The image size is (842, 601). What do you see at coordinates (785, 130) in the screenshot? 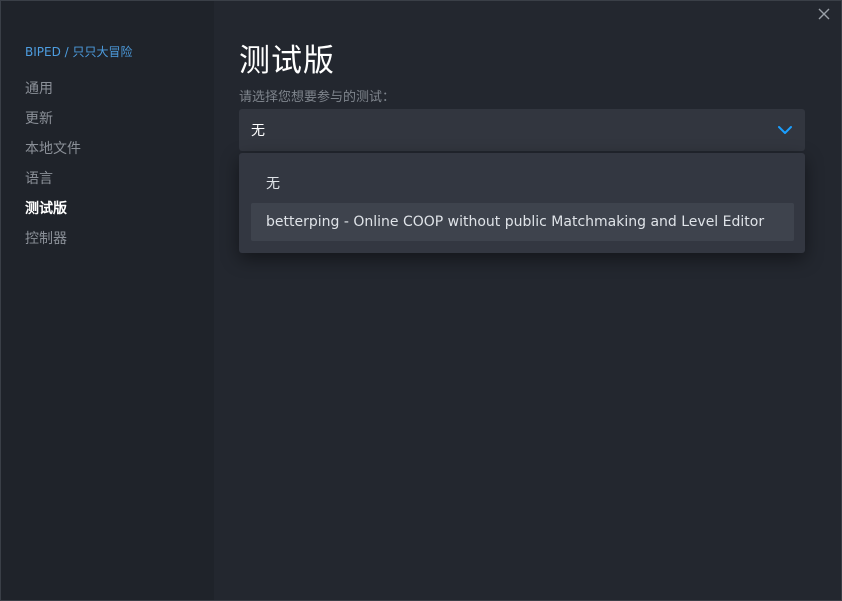
I see `chevron-down-icon` at bounding box center [785, 130].